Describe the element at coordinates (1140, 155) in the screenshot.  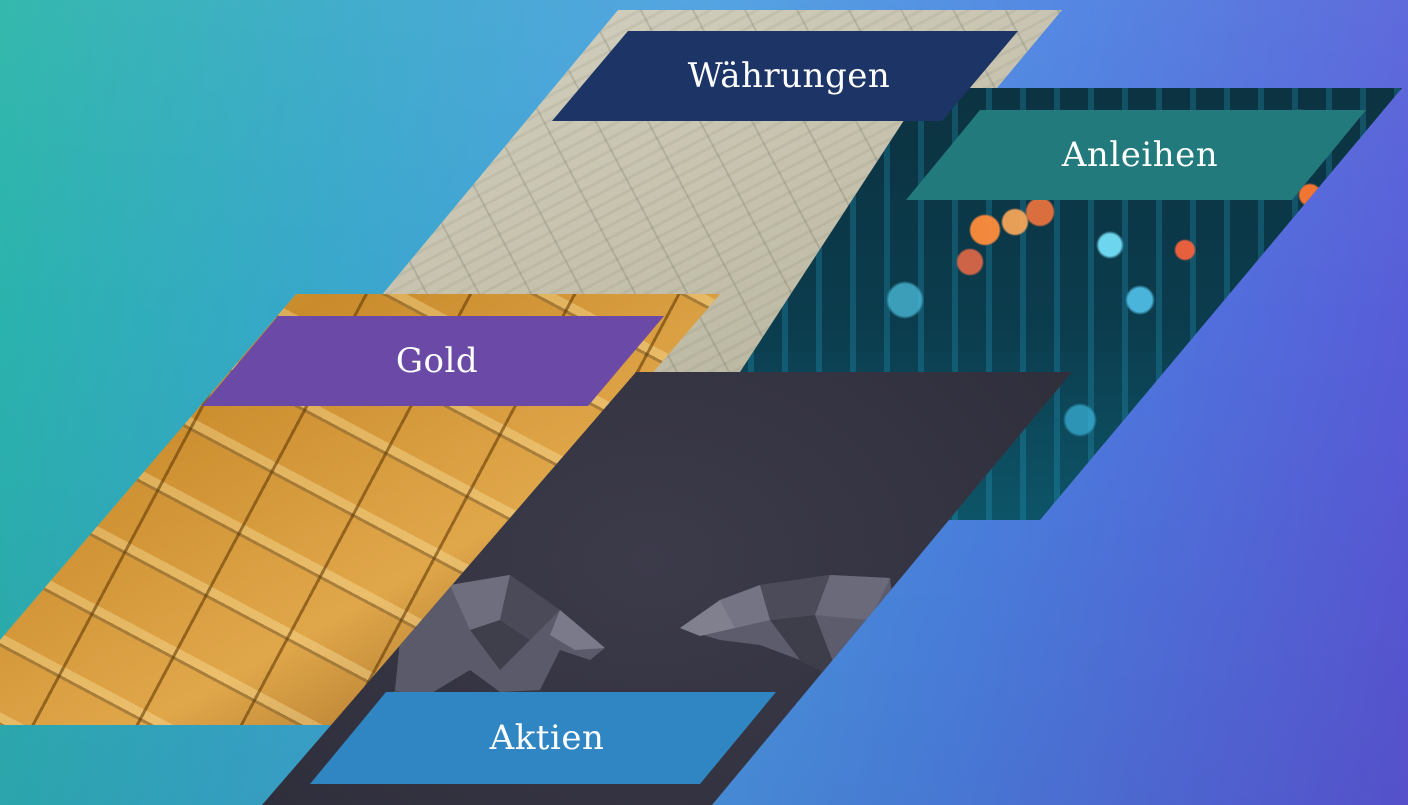
I see `anleihen-label-text: Anleihen` at that location.